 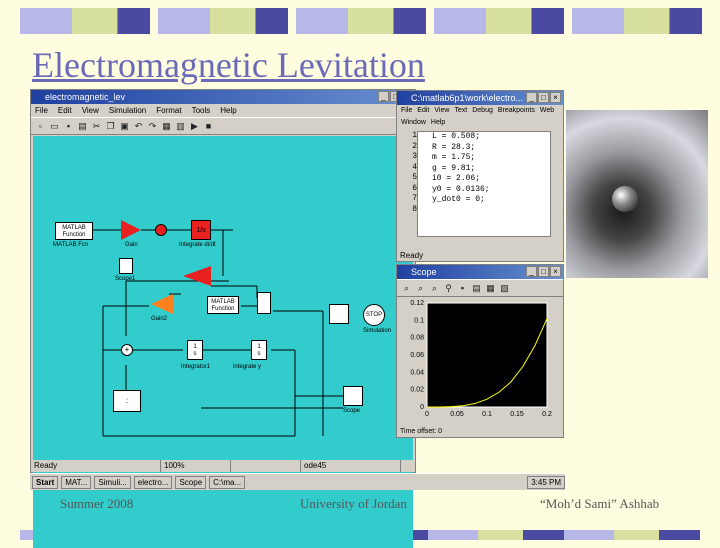 What do you see at coordinates (166, 126) in the screenshot?
I see `library-icon: ▦` at bounding box center [166, 126].